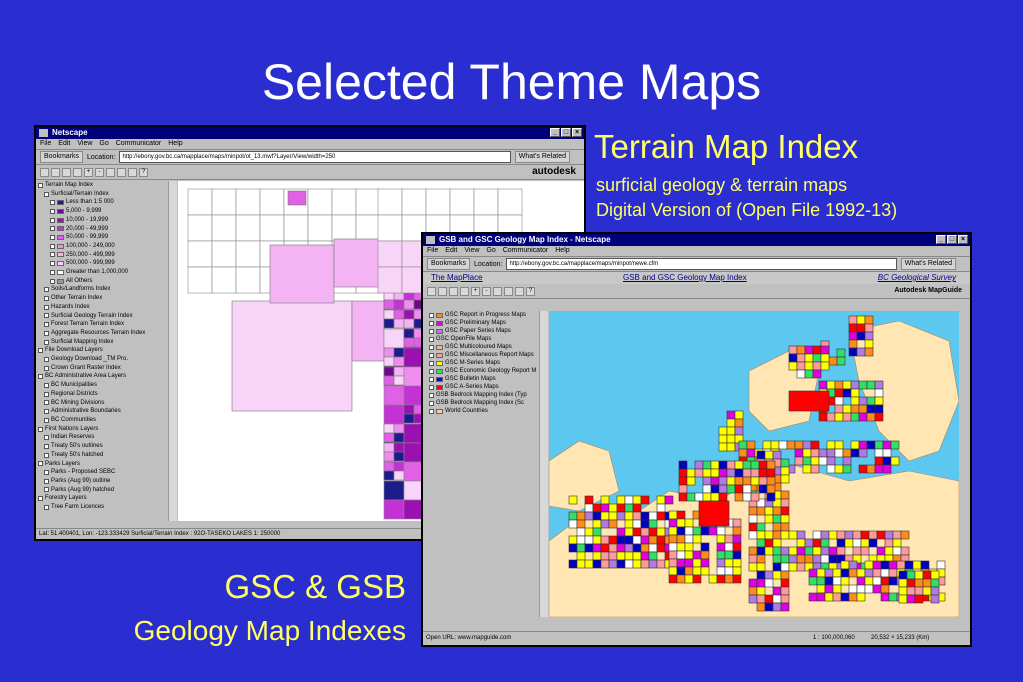 This screenshot has height=682, width=1023. What do you see at coordinates (917, 278) in the screenshot?
I see `bc-survey-link: BC Geological Survey` at bounding box center [917, 278].